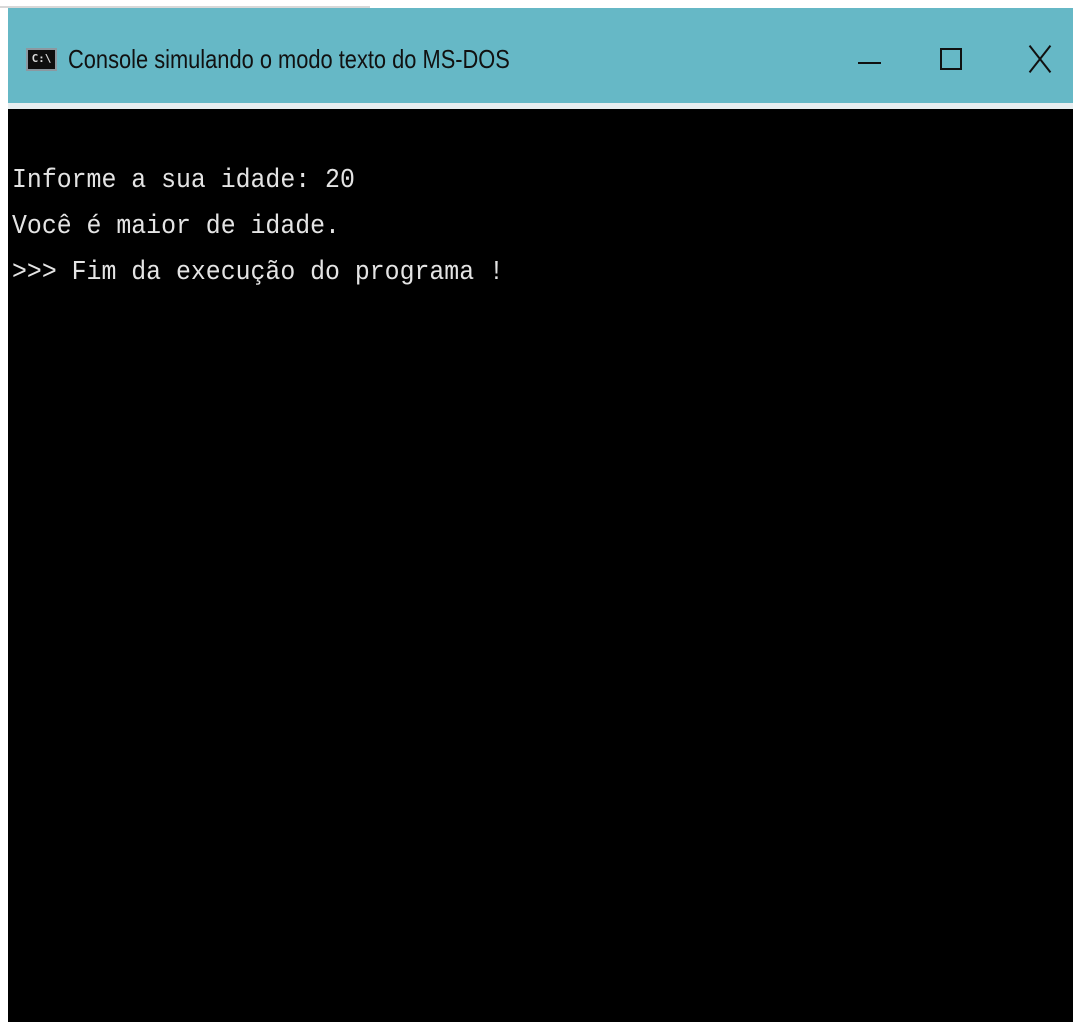 This screenshot has width=1073, height=1022. What do you see at coordinates (869, 63) in the screenshot?
I see `minimize-icon` at bounding box center [869, 63].